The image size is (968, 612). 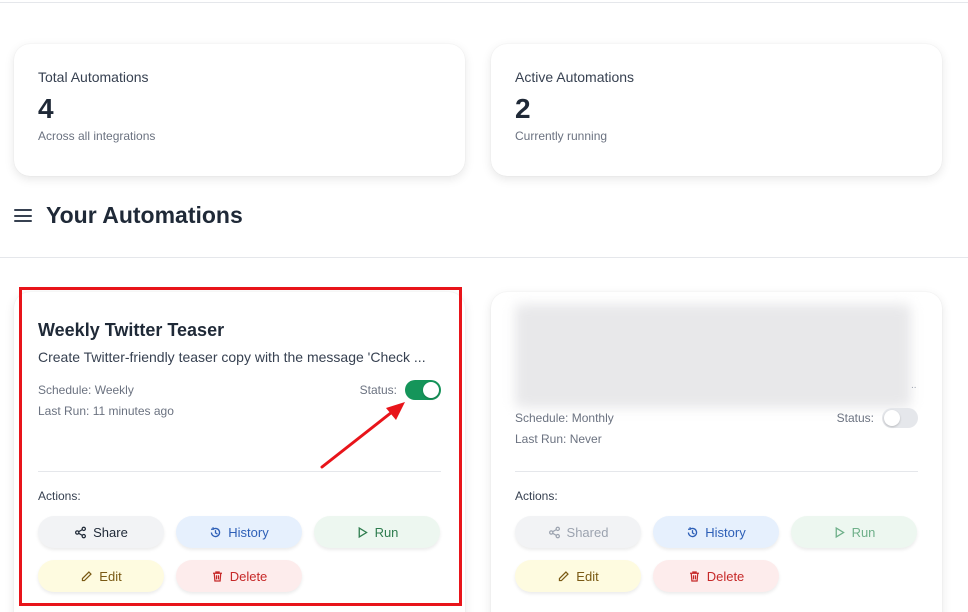 What do you see at coordinates (362, 435) in the screenshot?
I see `annotation-arrow` at bounding box center [362, 435].